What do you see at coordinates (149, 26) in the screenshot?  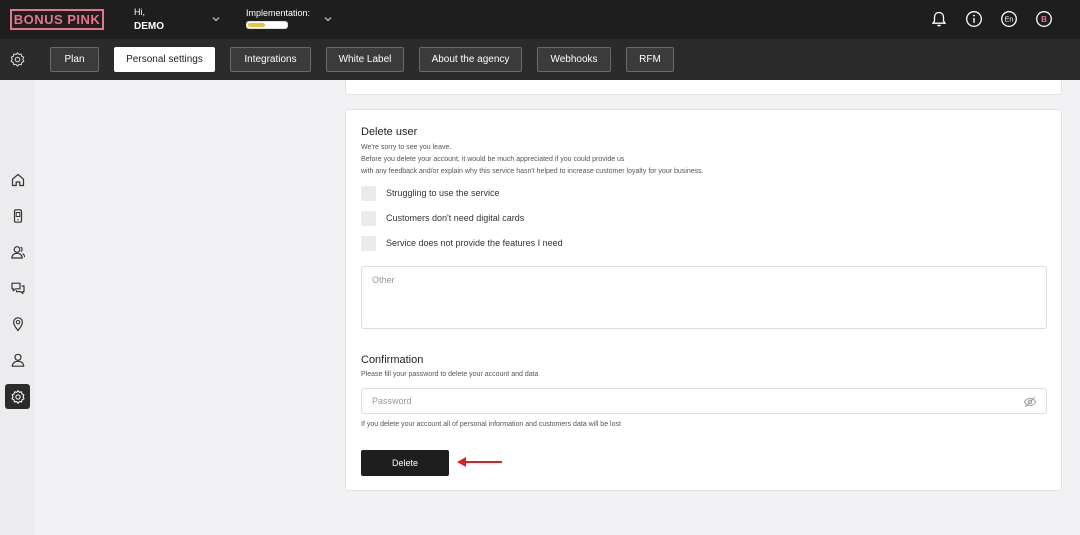 I see `user-name: DEMO` at bounding box center [149, 26].